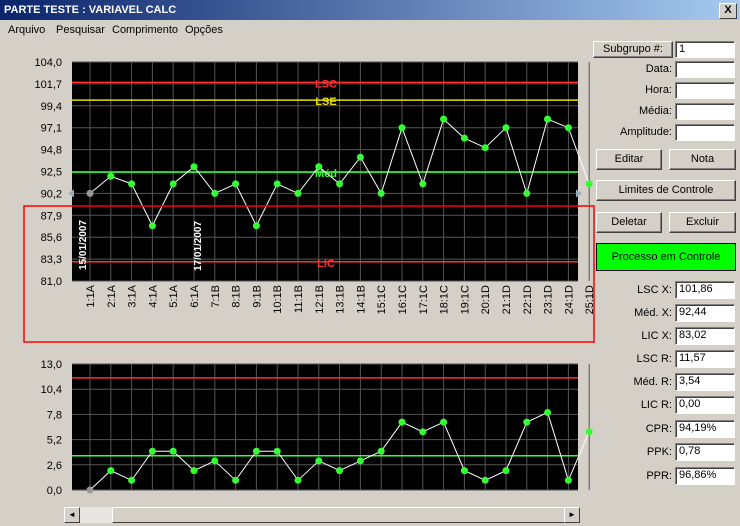  What do you see at coordinates (26, 30) in the screenshot?
I see `menu-arquivo: Arquivo` at bounding box center [26, 30].